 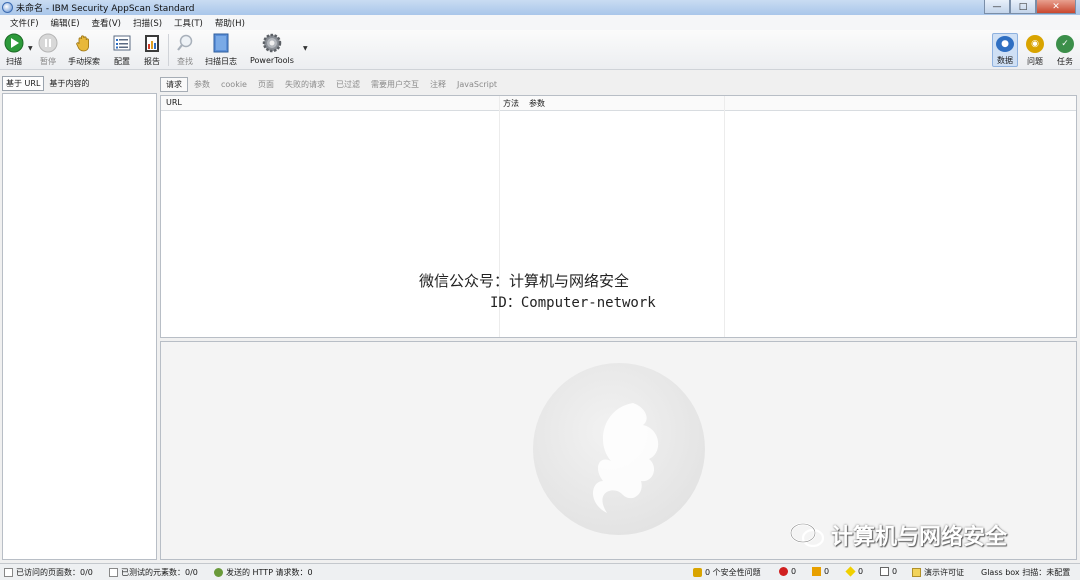 What do you see at coordinates (152, 61) in the screenshot?
I see `report-label: 报告` at bounding box center [152, 61].